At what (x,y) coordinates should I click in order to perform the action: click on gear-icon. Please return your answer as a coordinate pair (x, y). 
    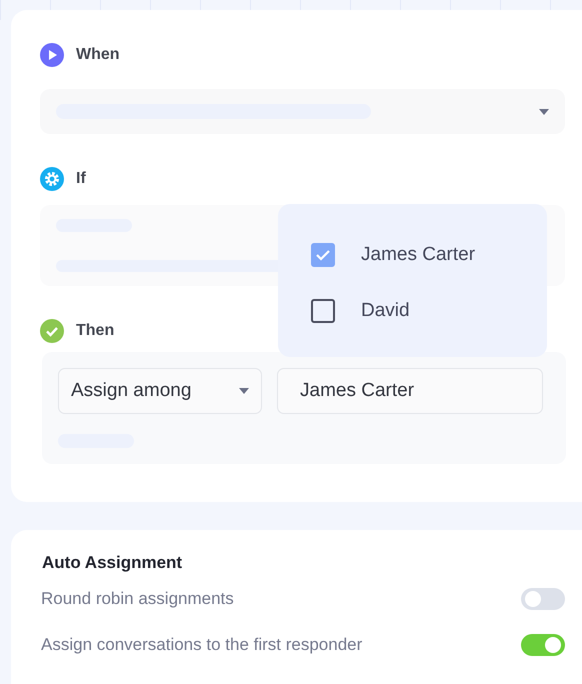
    Looking at the image, I should click on (52, 179).